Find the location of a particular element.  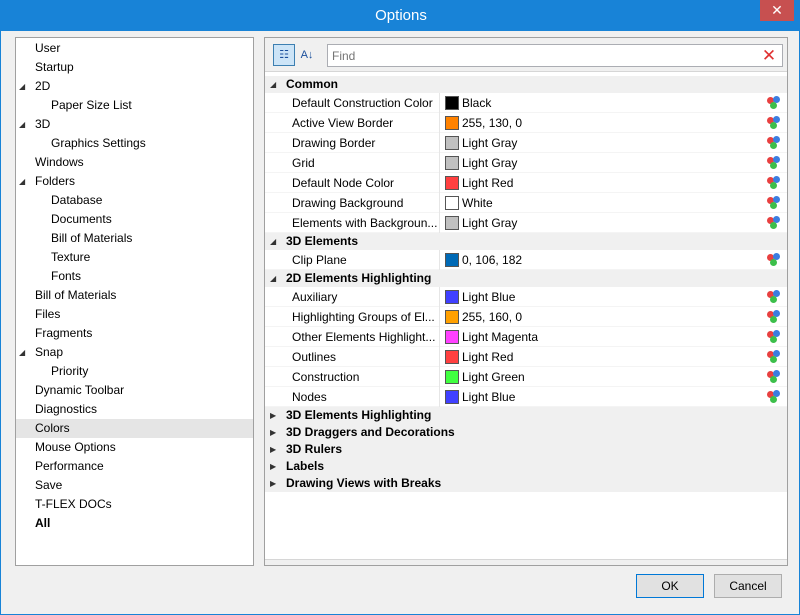

tree-item: Startup is located at coordinates (134, 67).